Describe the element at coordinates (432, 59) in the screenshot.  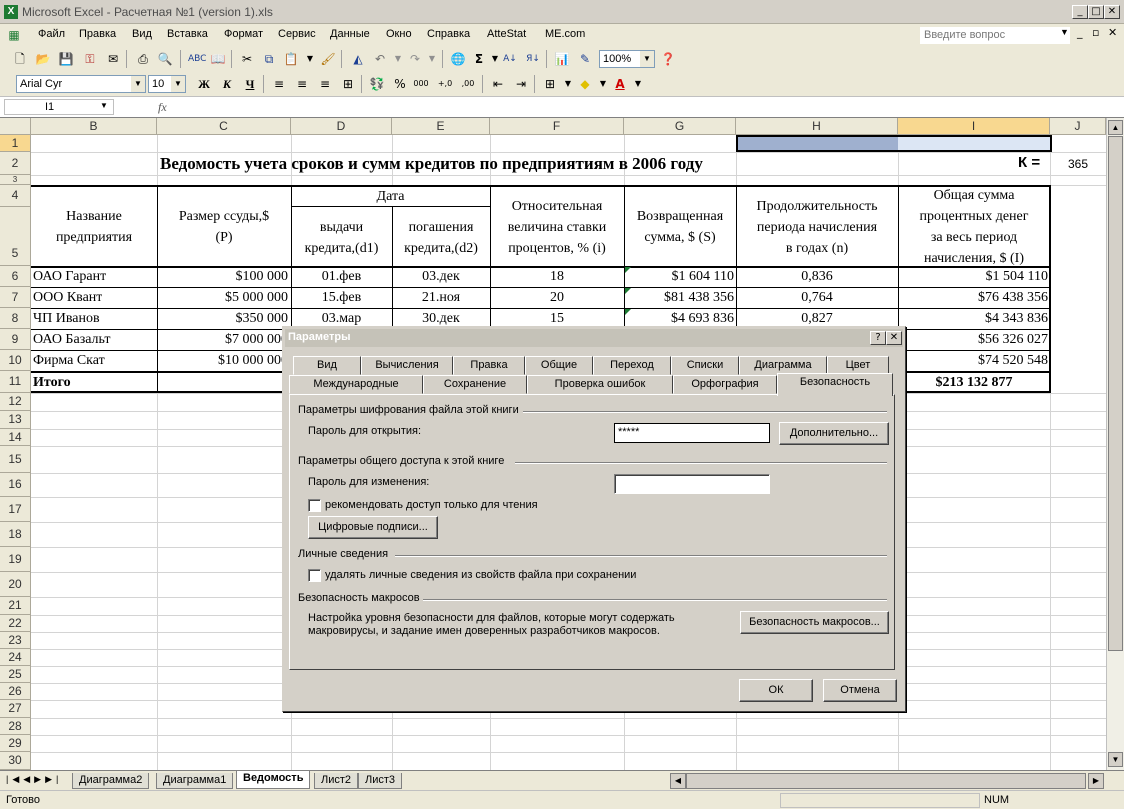
I see `redo-dropdown-icon: ▼` at that location.